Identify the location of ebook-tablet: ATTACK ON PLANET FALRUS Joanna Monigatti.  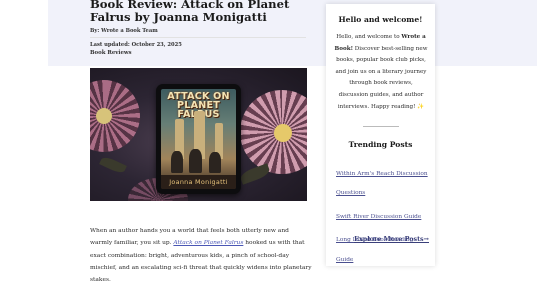
(198, 139).